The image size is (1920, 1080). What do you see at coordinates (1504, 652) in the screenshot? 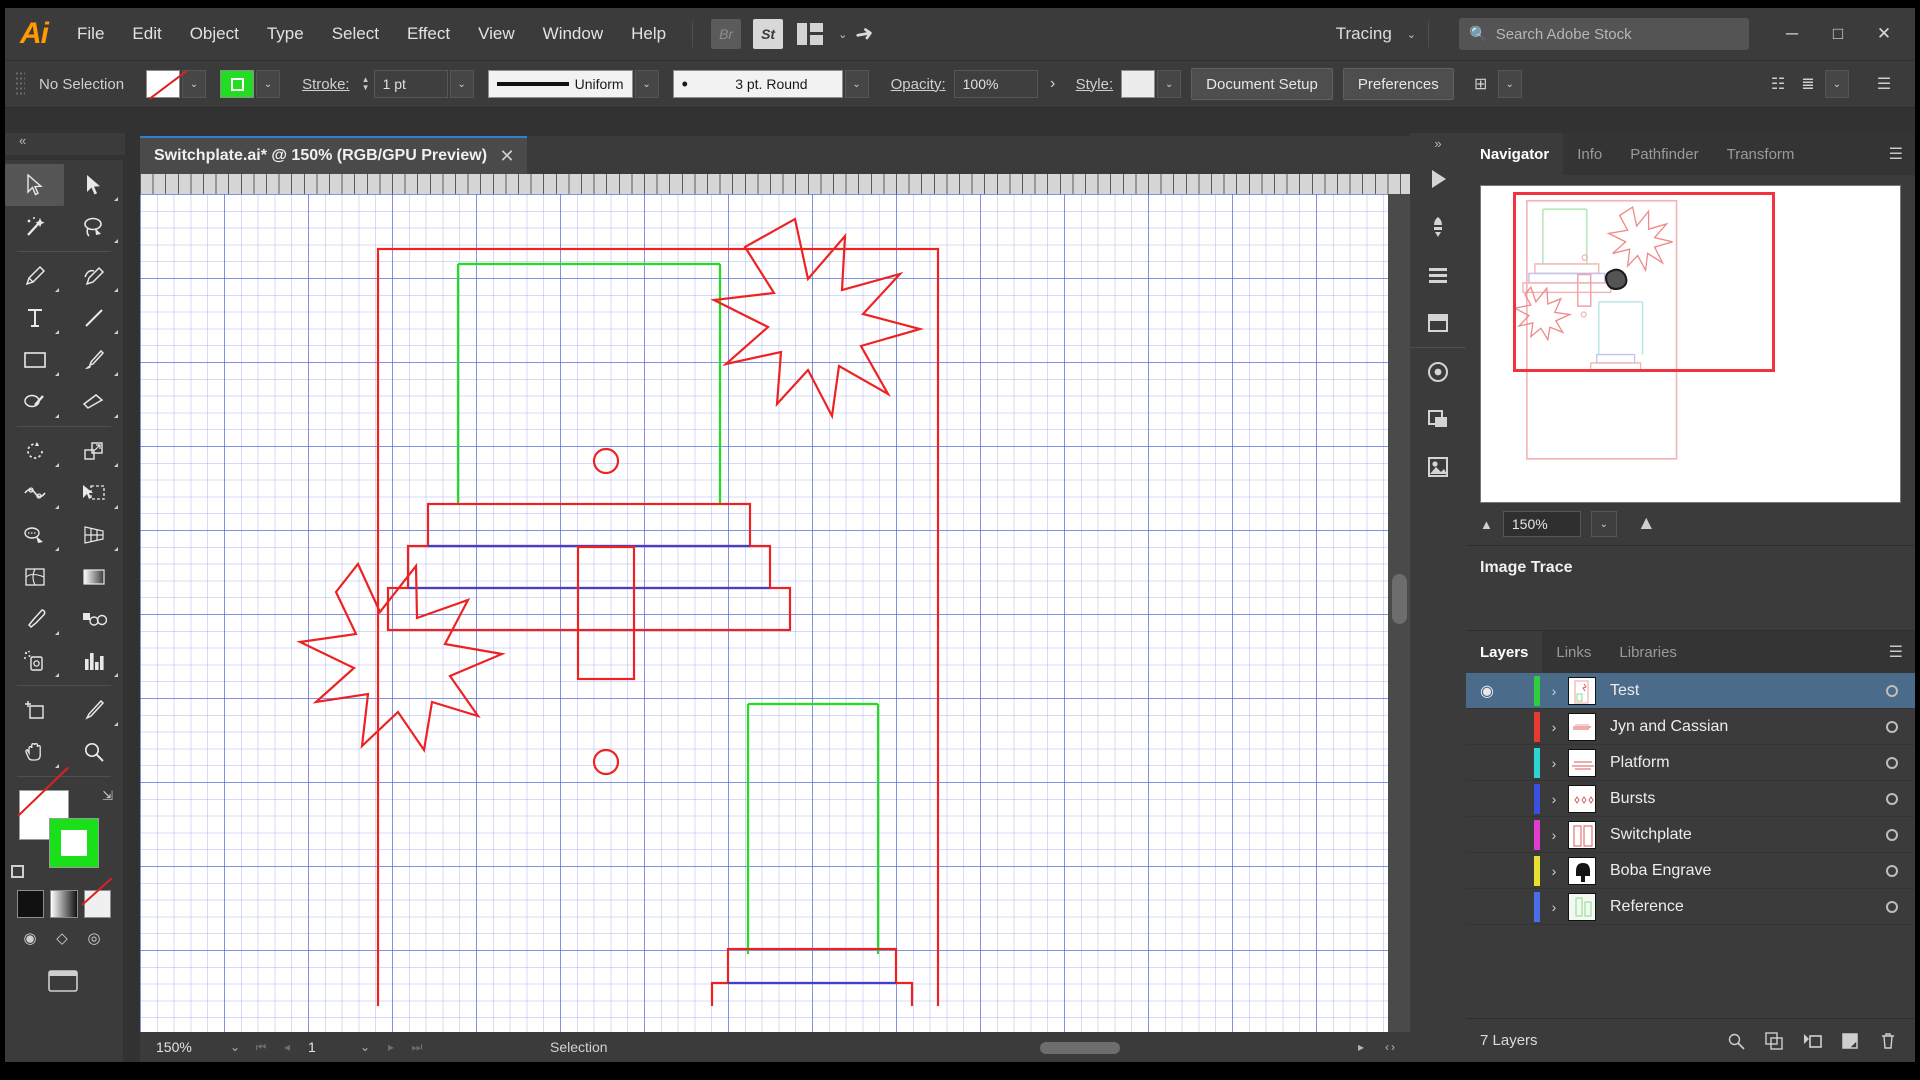
I see `tab-layers: Layers` at bounding box center [1504, 652].